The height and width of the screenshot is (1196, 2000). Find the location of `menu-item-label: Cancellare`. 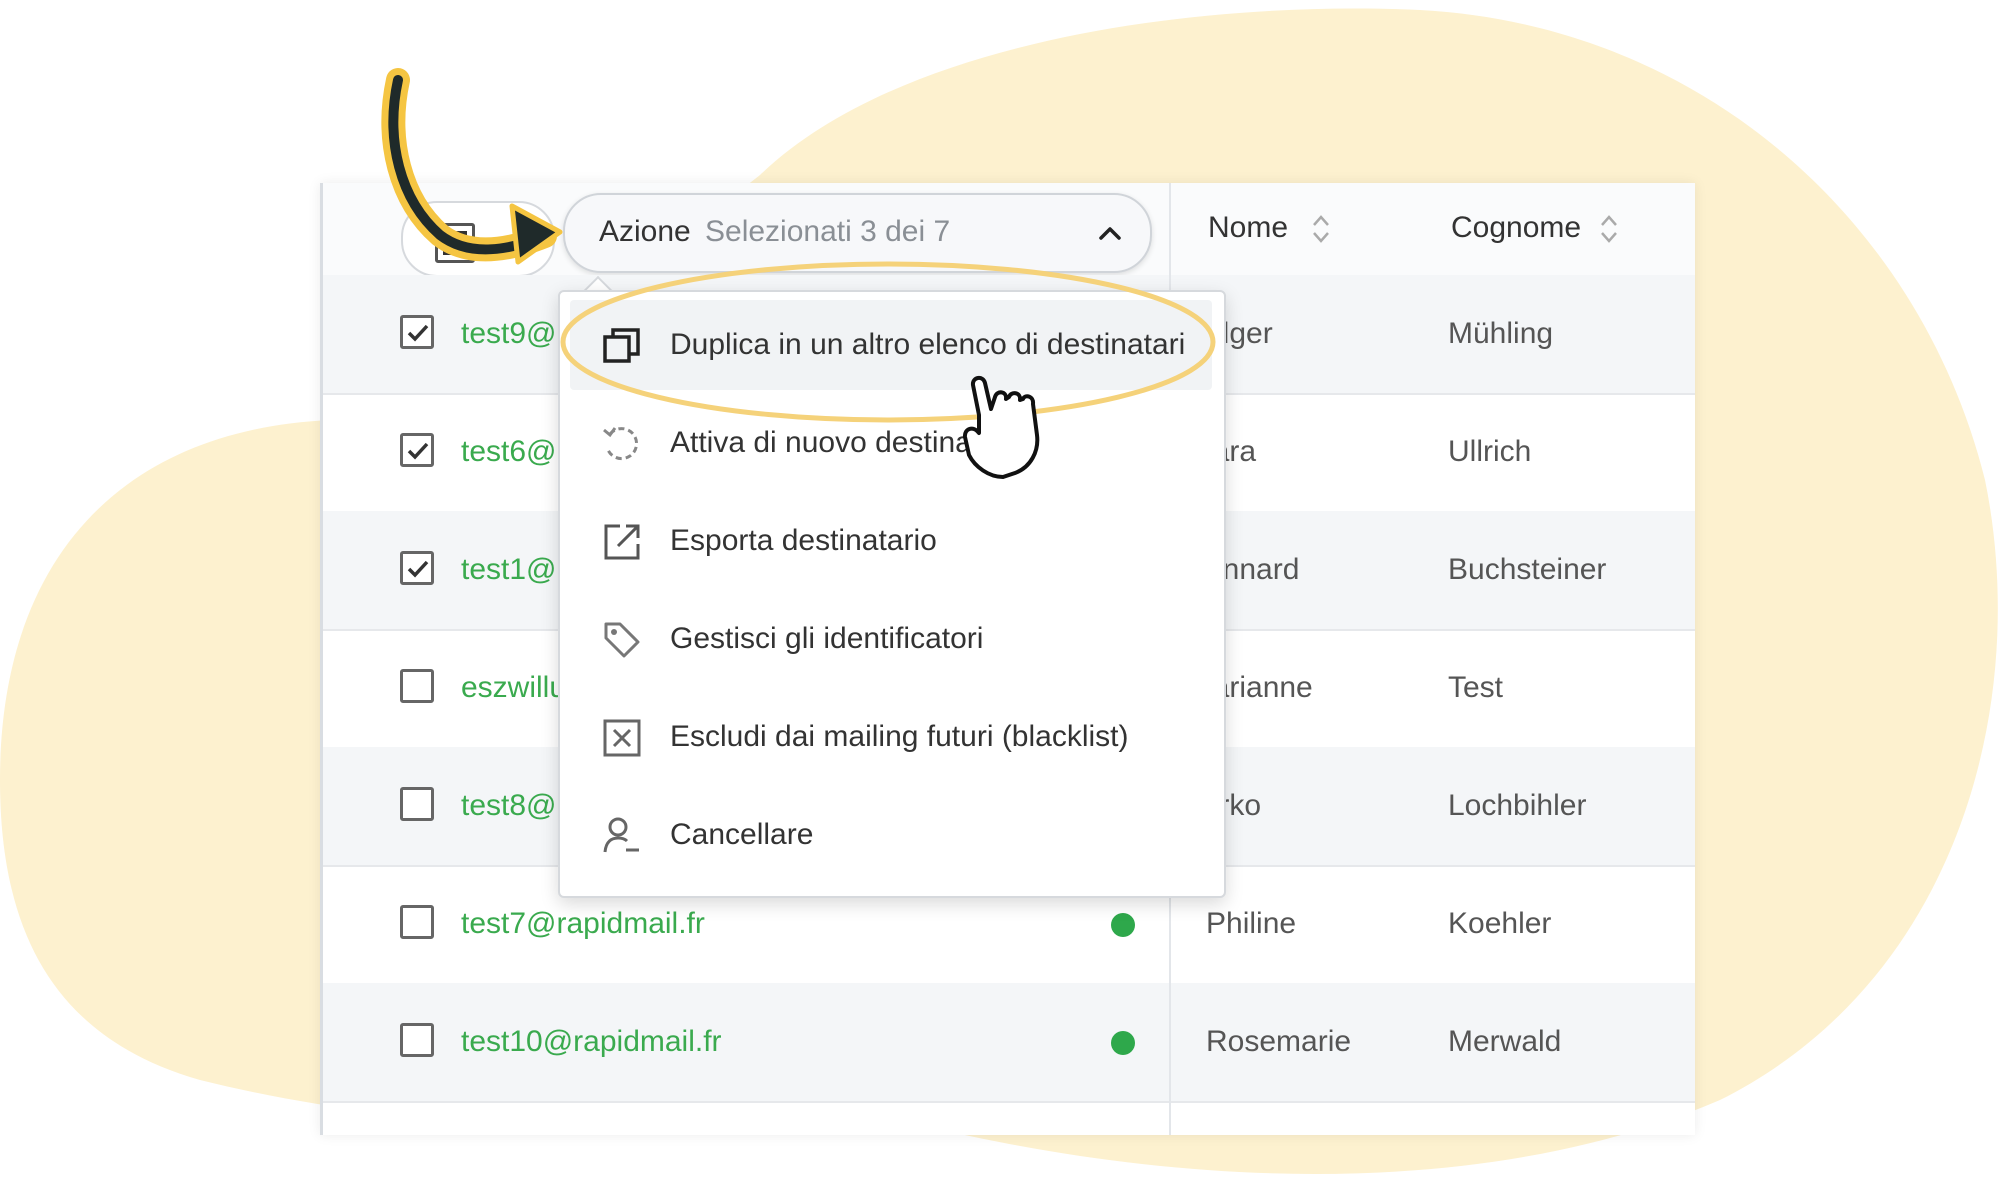

menu-item-label: Cancellare is located at coordinates (742, 834).